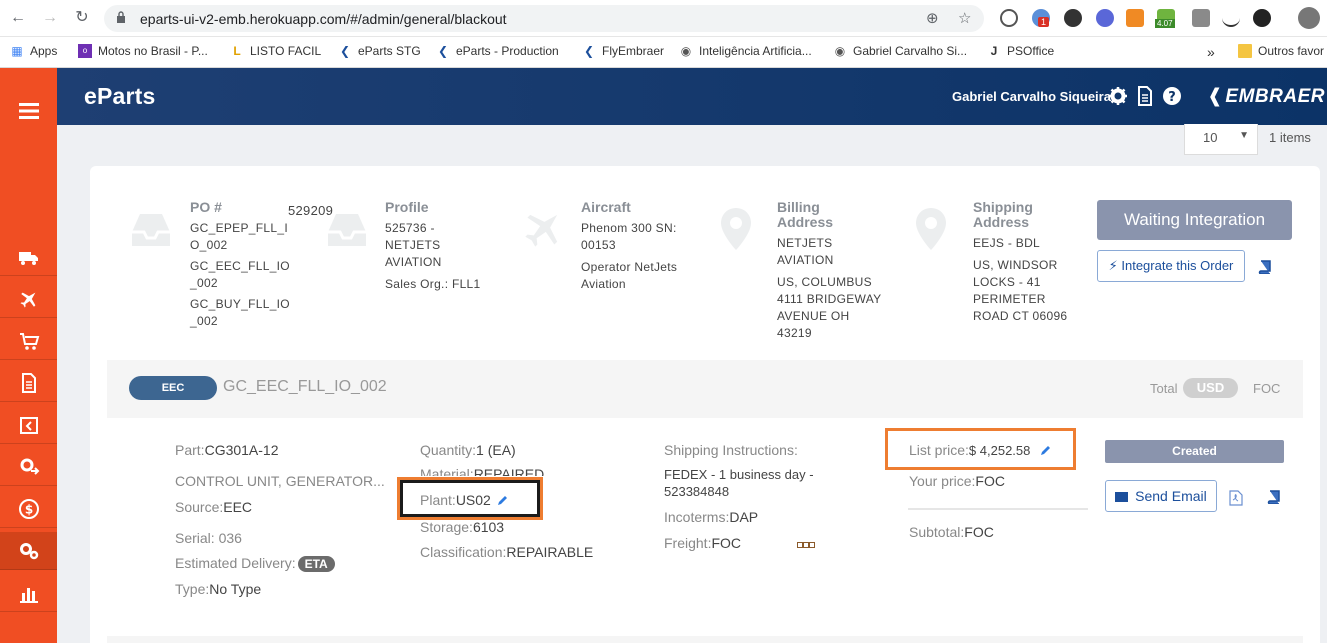 Image resolution: width=1327 pixels, height=643 pixels. What do you see at coordinates (18, 18) in the screenshot?
I see `back-arrow-icon: ←` at bounding box center [18, 18].